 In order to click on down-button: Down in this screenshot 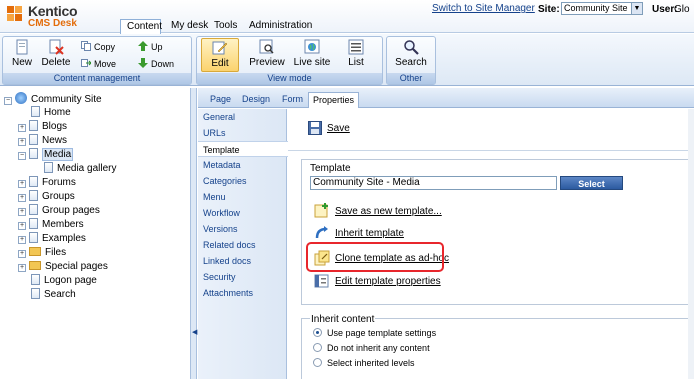, I will do `click(156, 64)`.